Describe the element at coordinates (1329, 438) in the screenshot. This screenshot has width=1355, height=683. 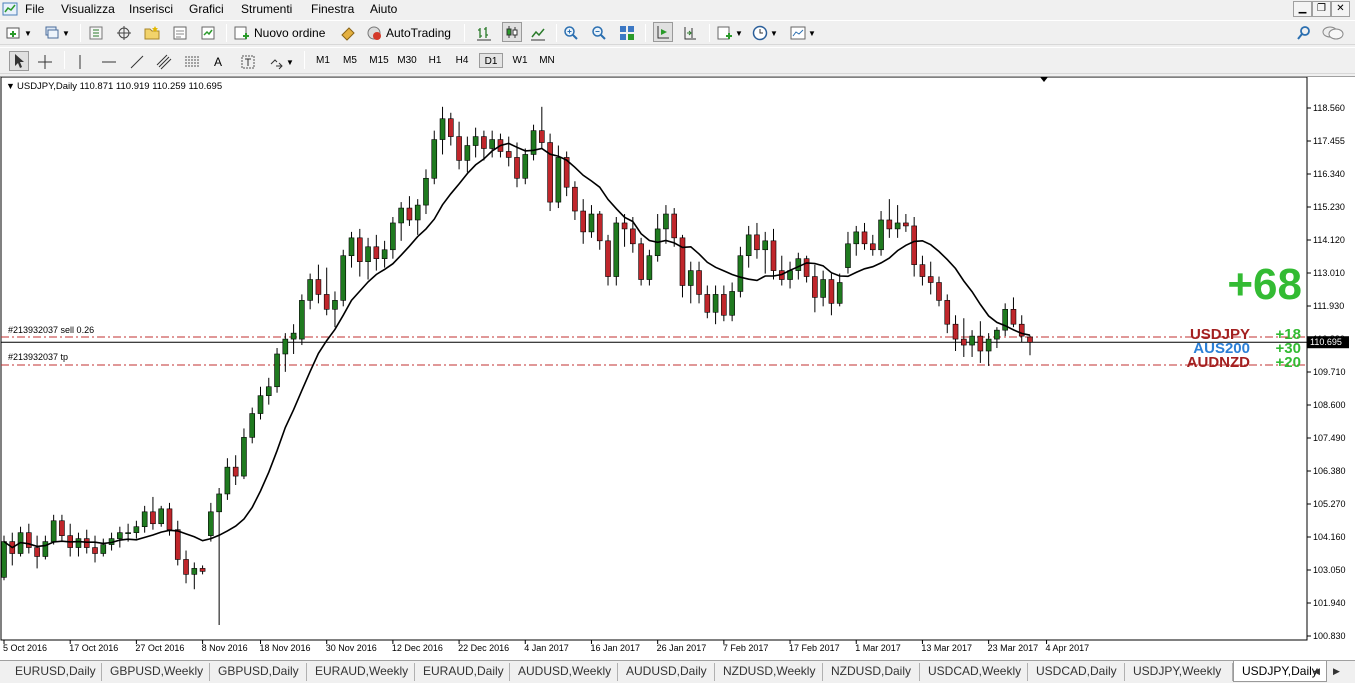
I see `price-tick-label: 107.490` at that location.